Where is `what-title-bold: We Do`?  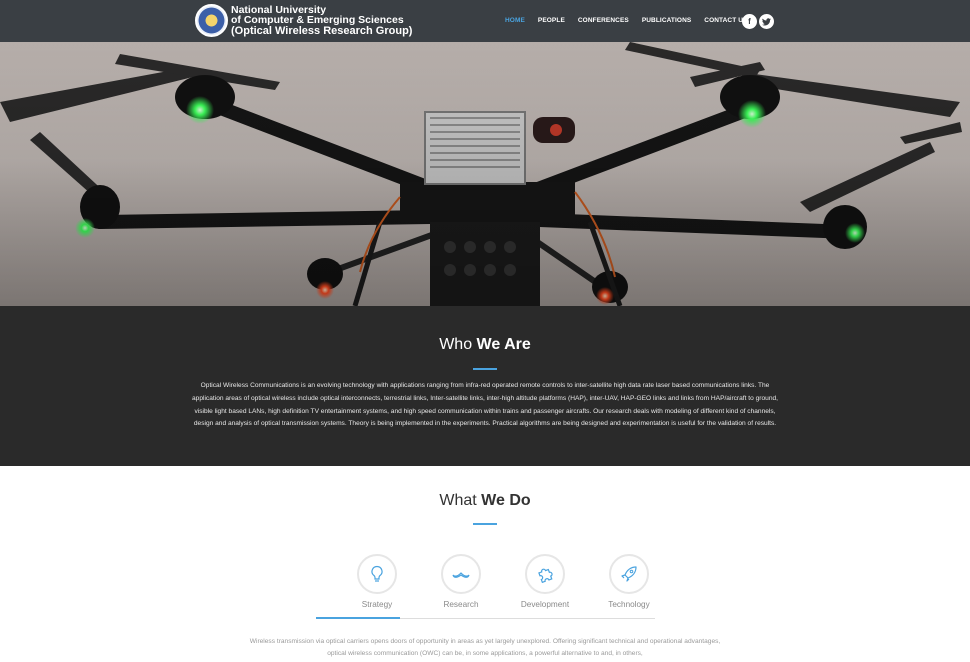
what-title-bold: We Do is located at coordinates (506, 500).